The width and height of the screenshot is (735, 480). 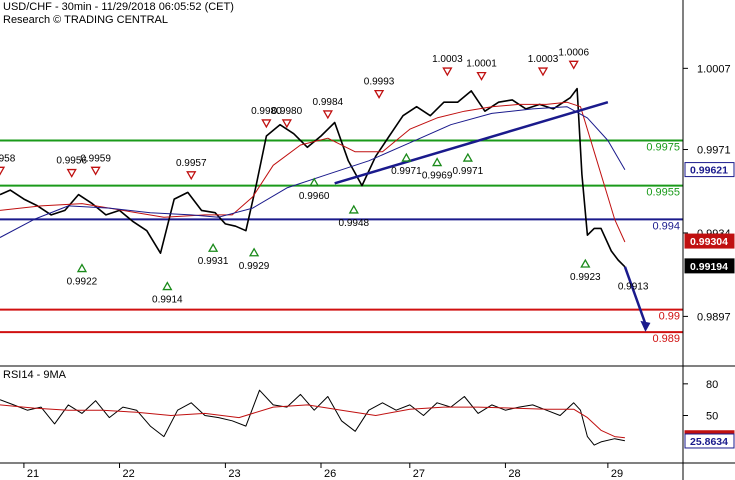 I want to click on price-annotation: 0.9969, so click(x=437, y=176).